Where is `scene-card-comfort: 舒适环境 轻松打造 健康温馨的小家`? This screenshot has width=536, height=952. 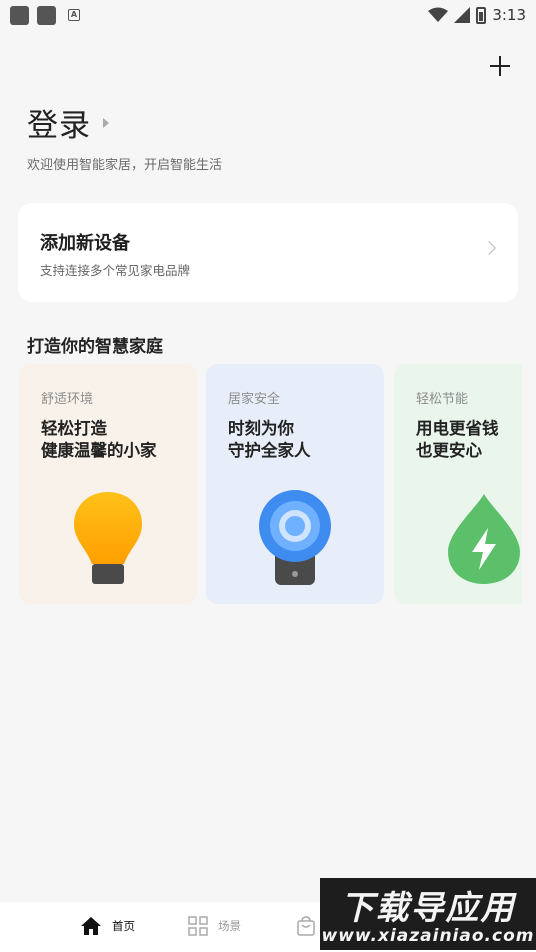 scene-card-comfort: 舒适环境 轻松打造 健康温馨的小家 is located at coordinates (108, 484).